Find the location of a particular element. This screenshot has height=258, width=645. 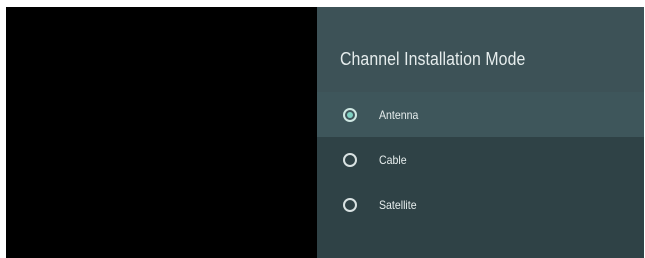

page-title: Channel Installation Mode is located at coordinates (433, 59).